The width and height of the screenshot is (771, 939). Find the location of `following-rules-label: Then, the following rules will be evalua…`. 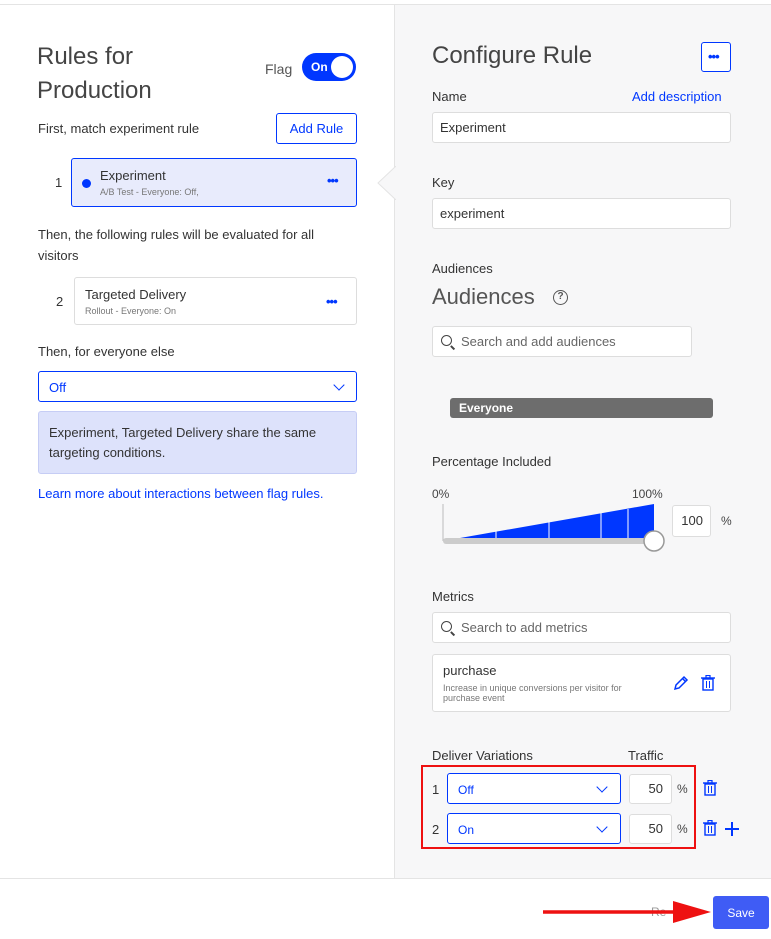

following-rules-label: Then, the following rules will be evalua… is located at coordinates (198, 245).